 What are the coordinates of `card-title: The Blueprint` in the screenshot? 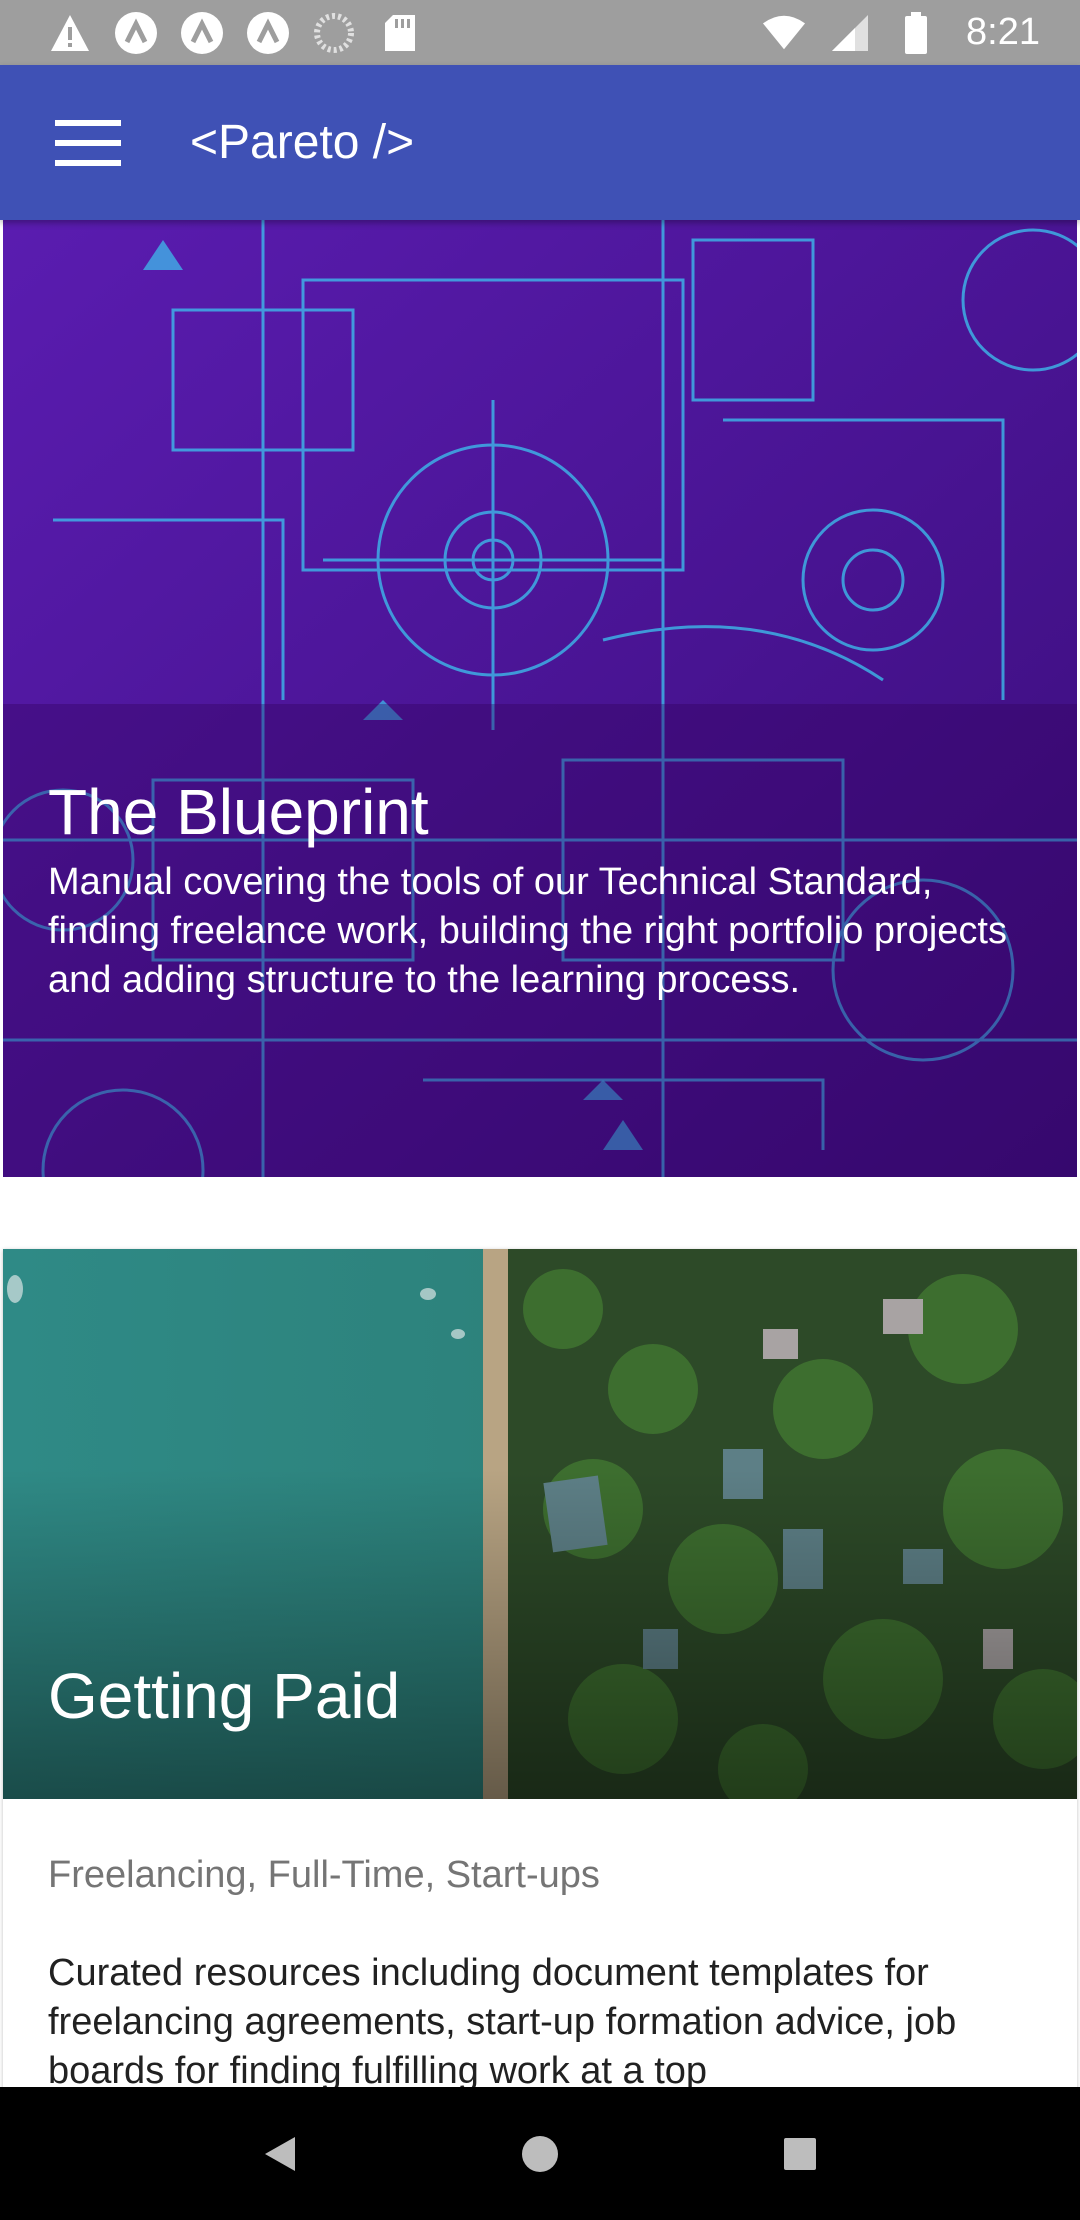 It's located at (238, 812).